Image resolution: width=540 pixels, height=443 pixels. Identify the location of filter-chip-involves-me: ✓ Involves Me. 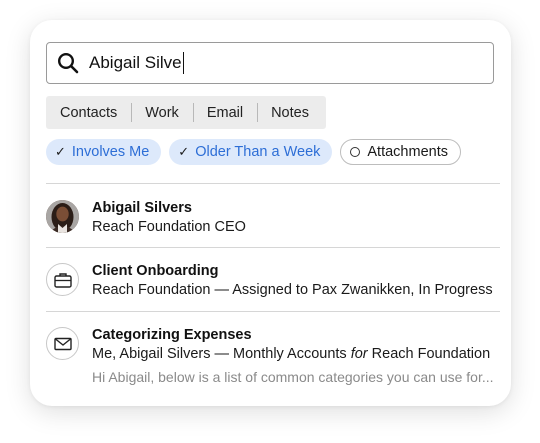
(104, 152).